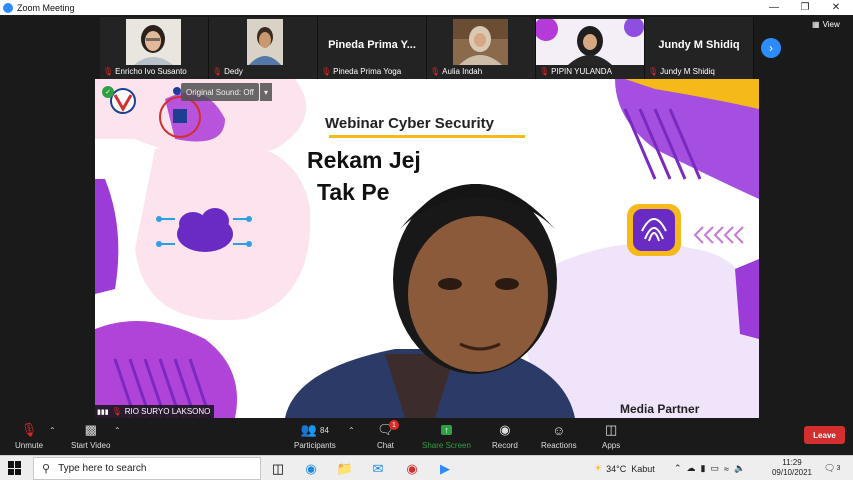  What do you see at coordinates (559, 430) in the screenshot?
I see `reactions-icon: ☺` at bounding box center [559, 430].